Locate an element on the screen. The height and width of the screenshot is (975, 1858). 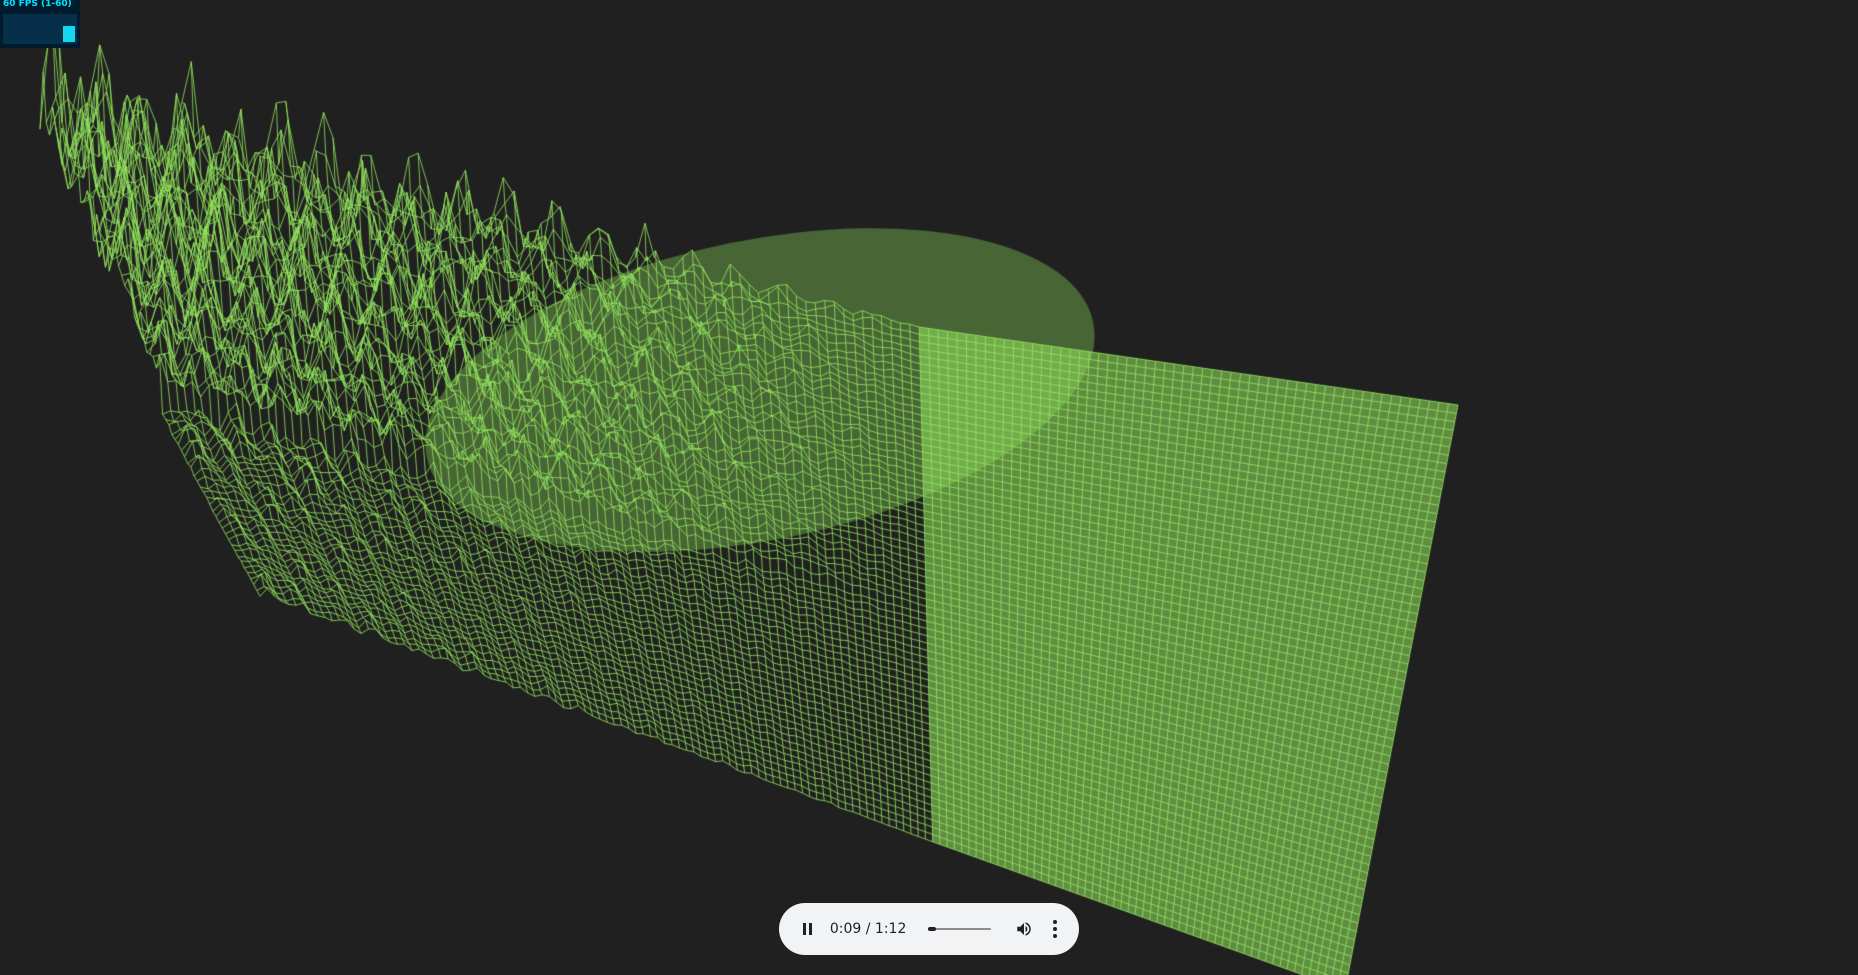
seek-slider is located at coordinates (960, 929).